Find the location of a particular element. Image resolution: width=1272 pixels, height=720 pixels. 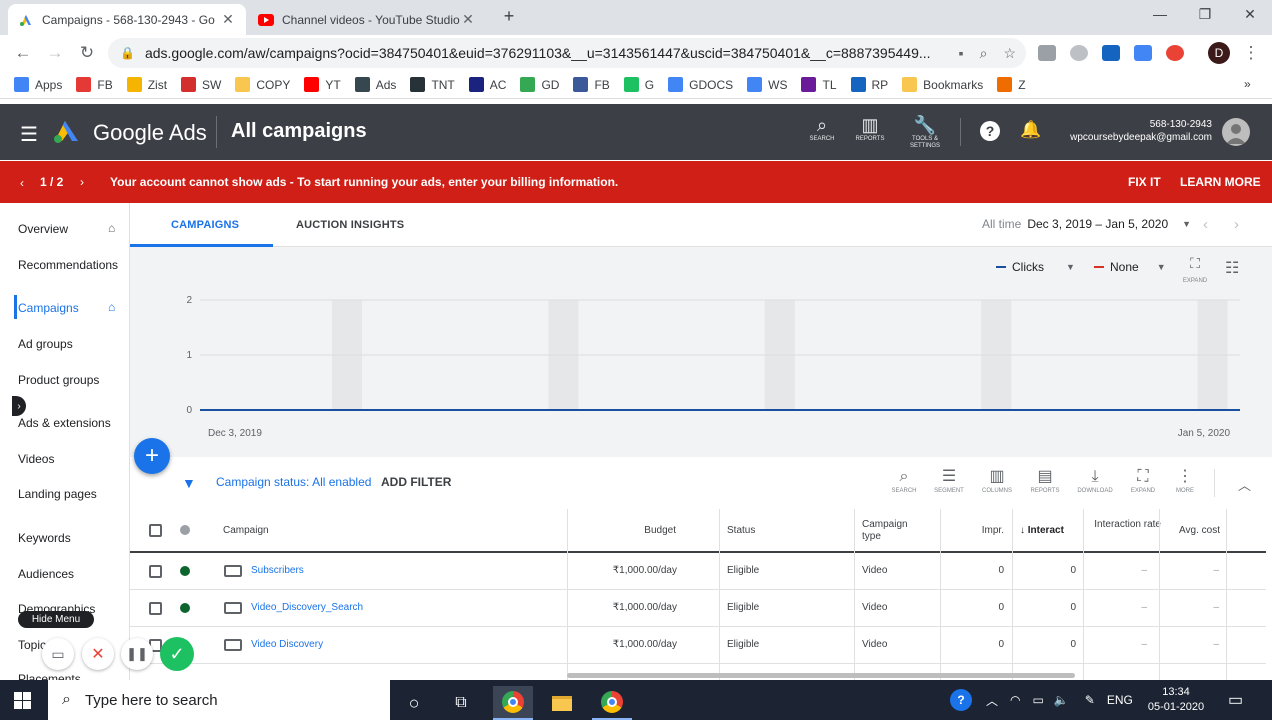

learn-more-button: LEARN MORE is located at coordinates (1220, 182).